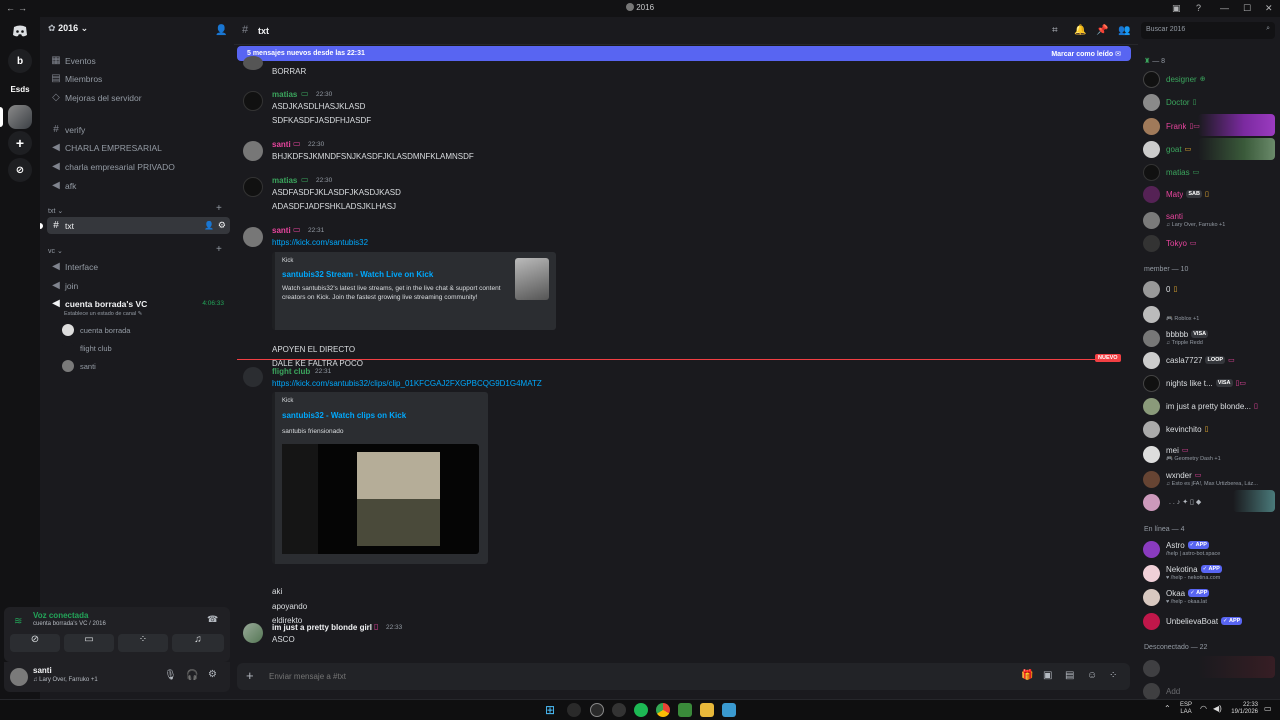 Image resolution: width=1280 pixels, height=720 pixels. What do you see at coordinates (79, 366) in the screenshot?
I see `vc-user: santi` at bounding box center [79, 366].